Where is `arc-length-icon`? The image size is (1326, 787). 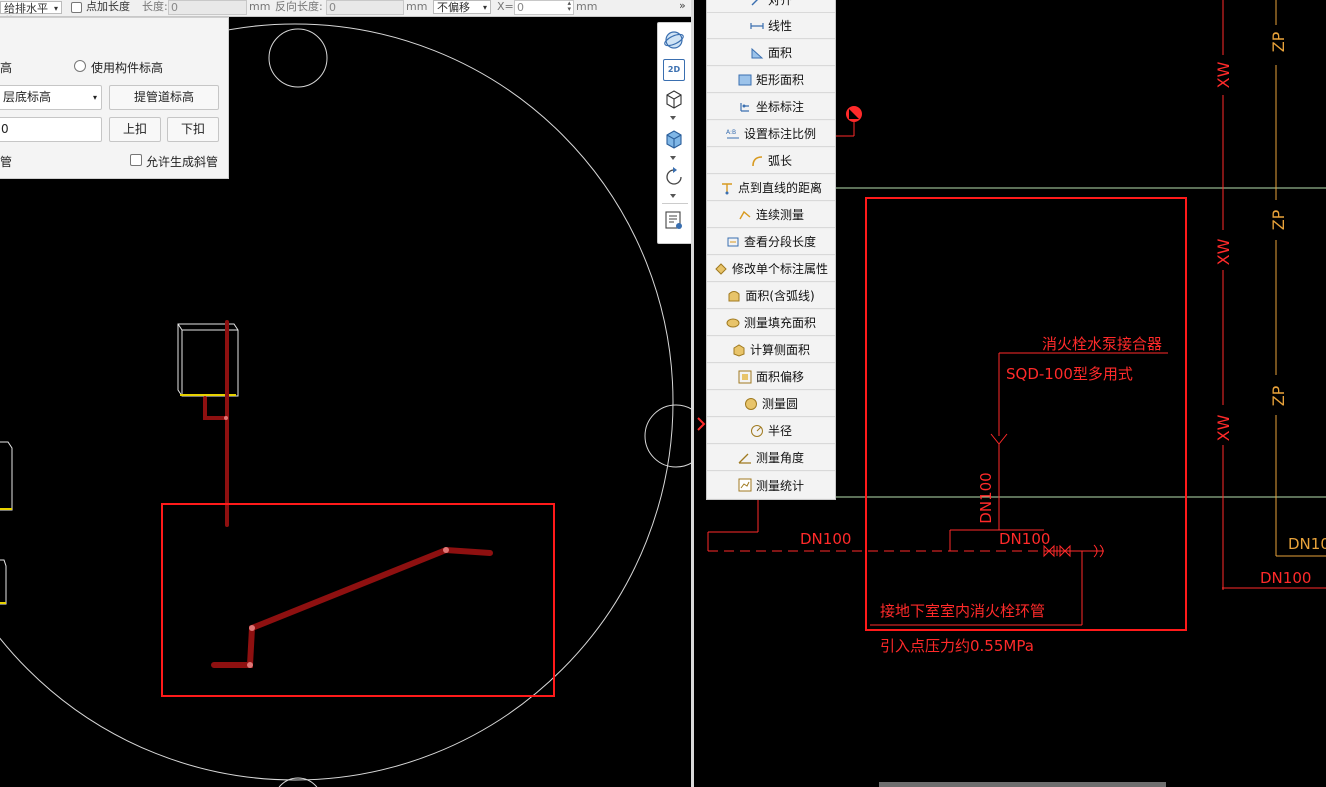 arc-length-icon is located at coordinates (757, 160).